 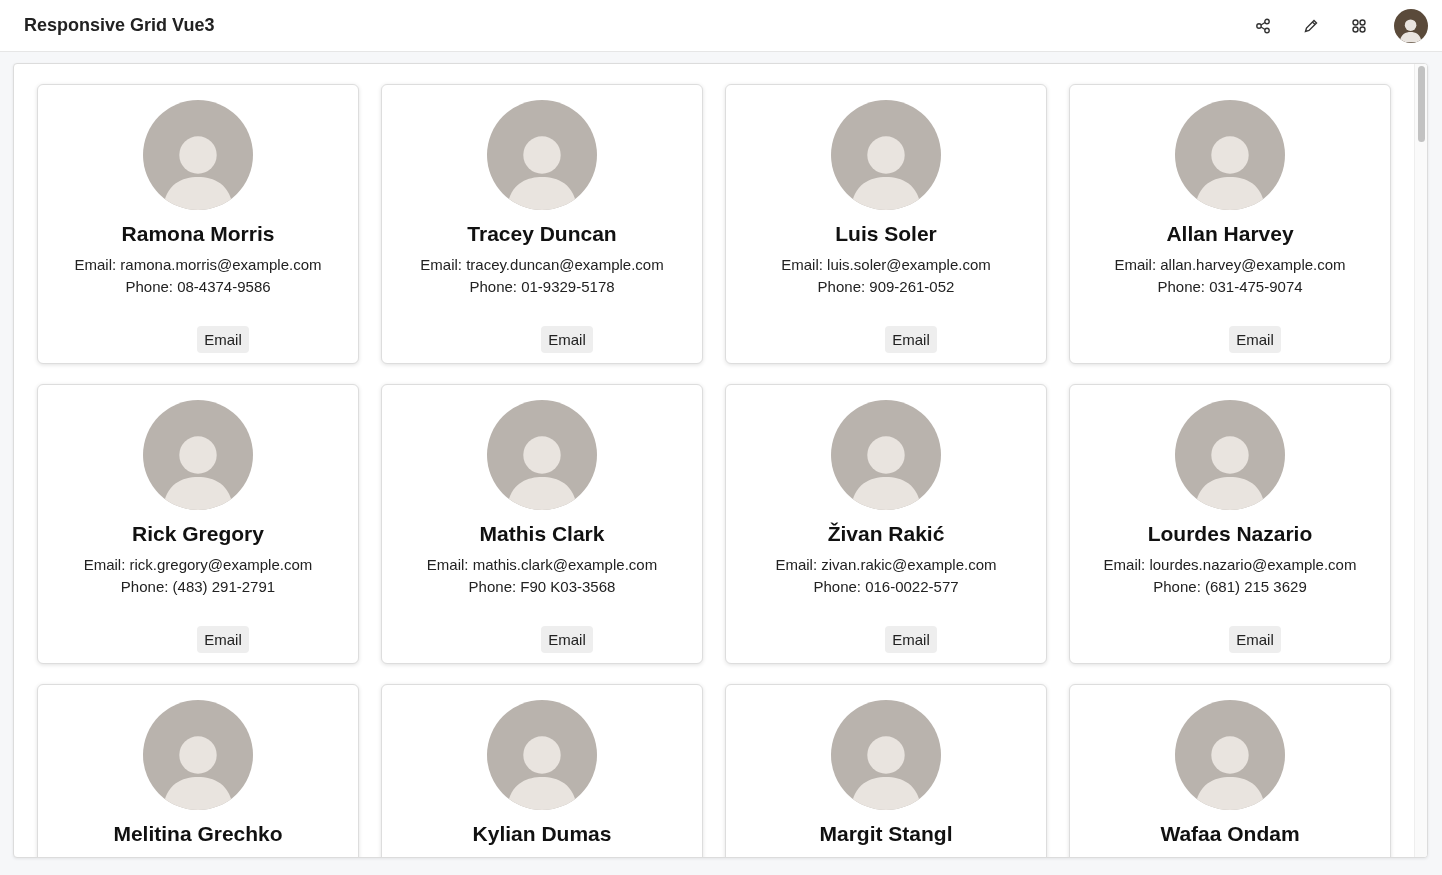 I want to click on contact-phone: Phone: (681) 215 3629, so click(x=1230, y=587).